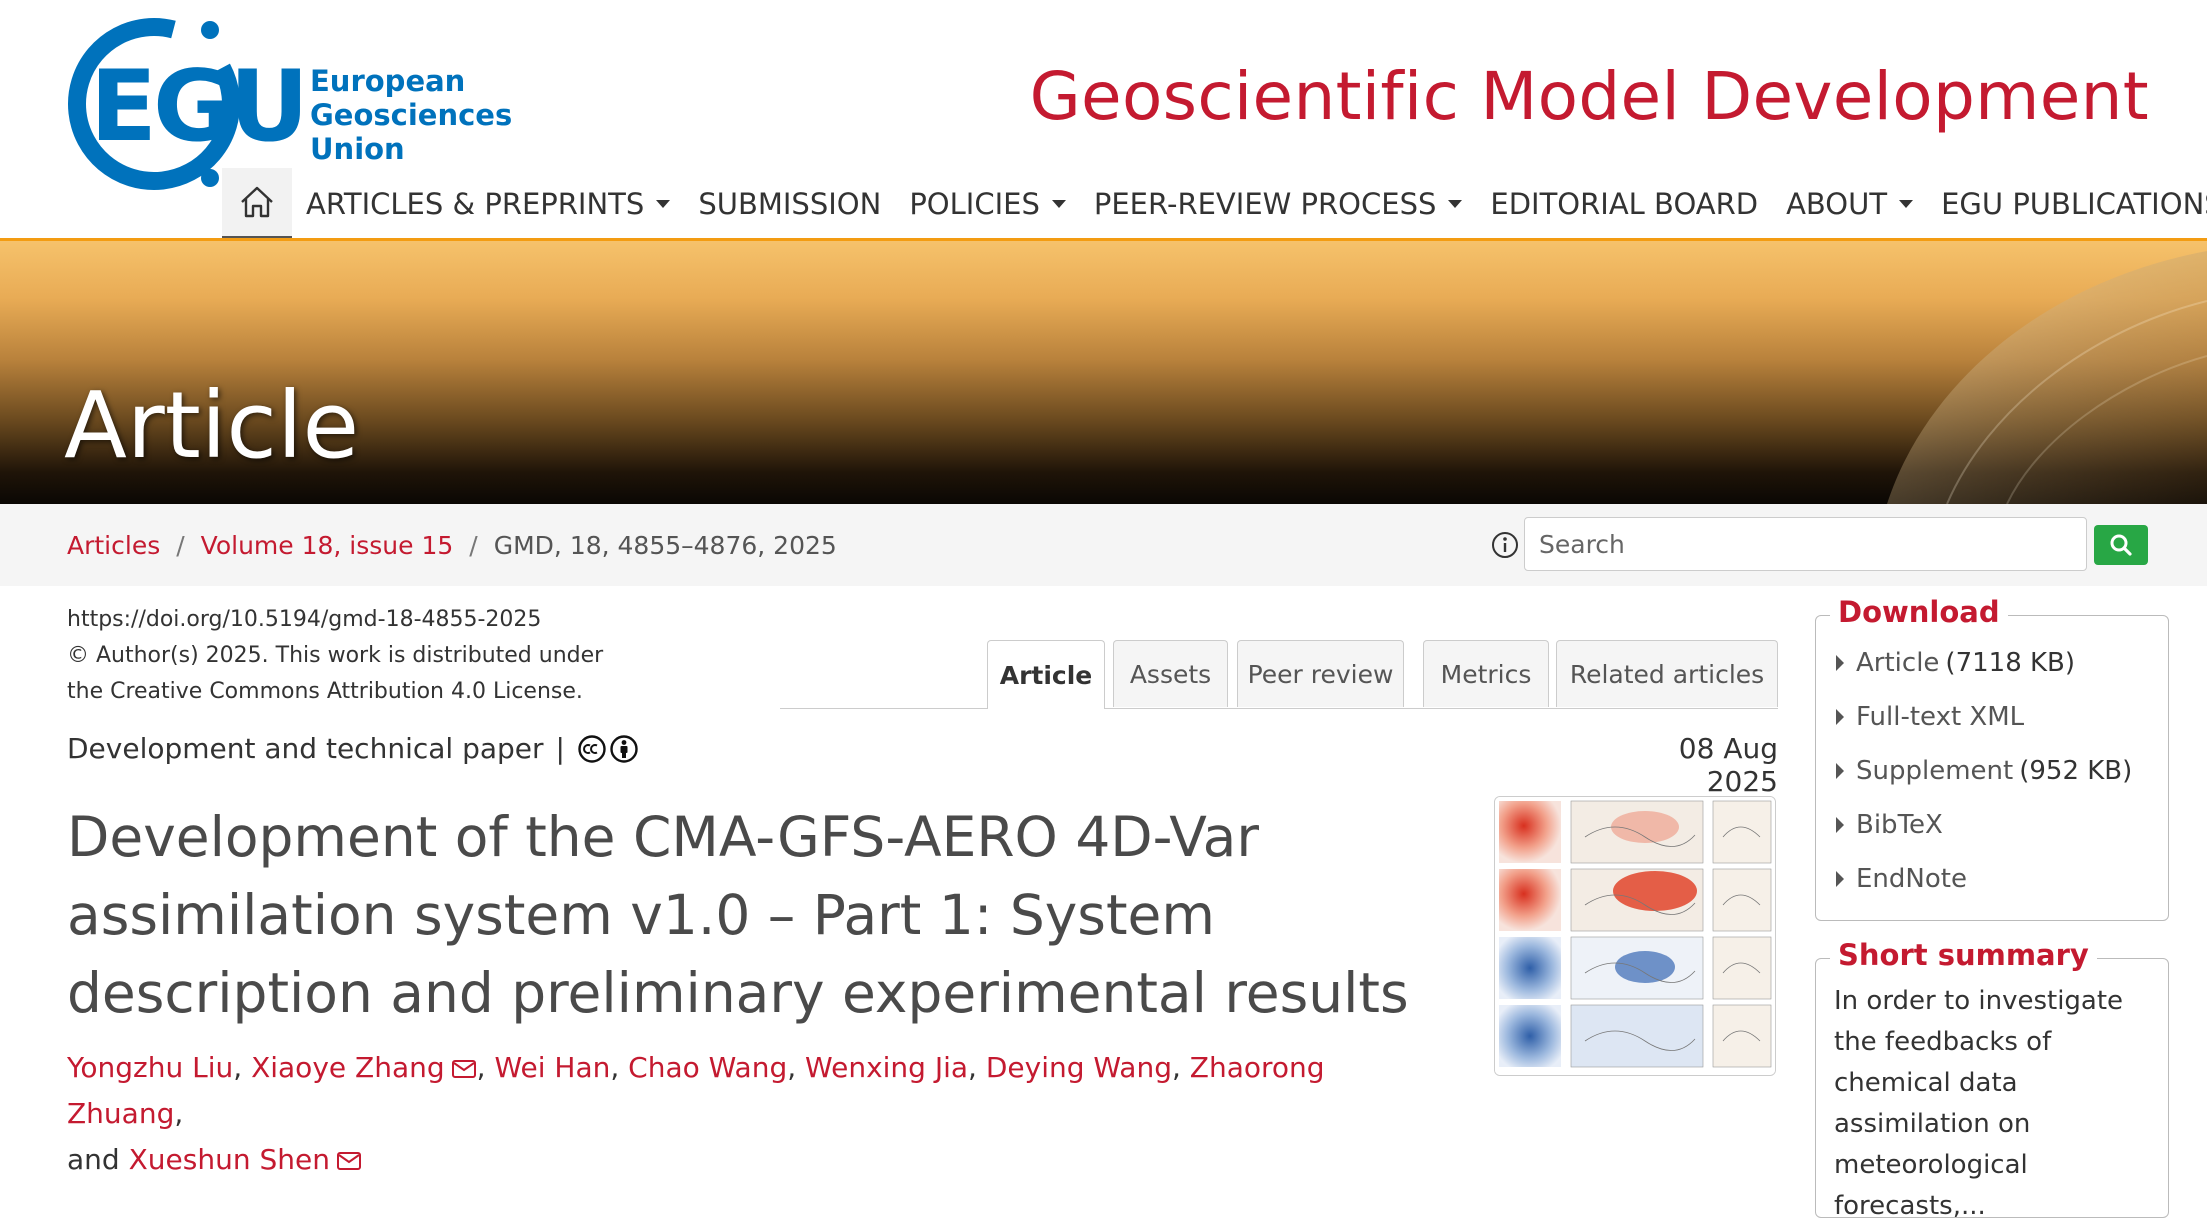 The width and height of the screenshot is (2207, 1227). Describe the element at coordinates (327, 545) in the screenshot. I see `breadcrumb-volume: Volume 18, issue 15` at that location.